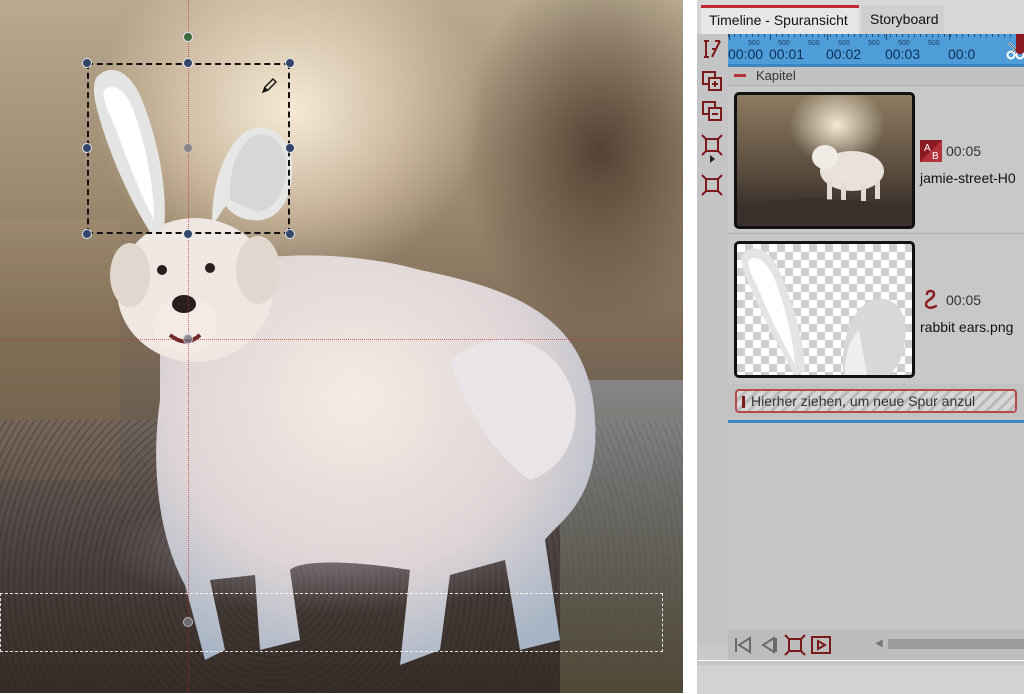 This screenshot has width=1024, height=694. Describe the element at coordinates (331, 622) in the screenshot. I see `secondary-selection-frame` at that location.